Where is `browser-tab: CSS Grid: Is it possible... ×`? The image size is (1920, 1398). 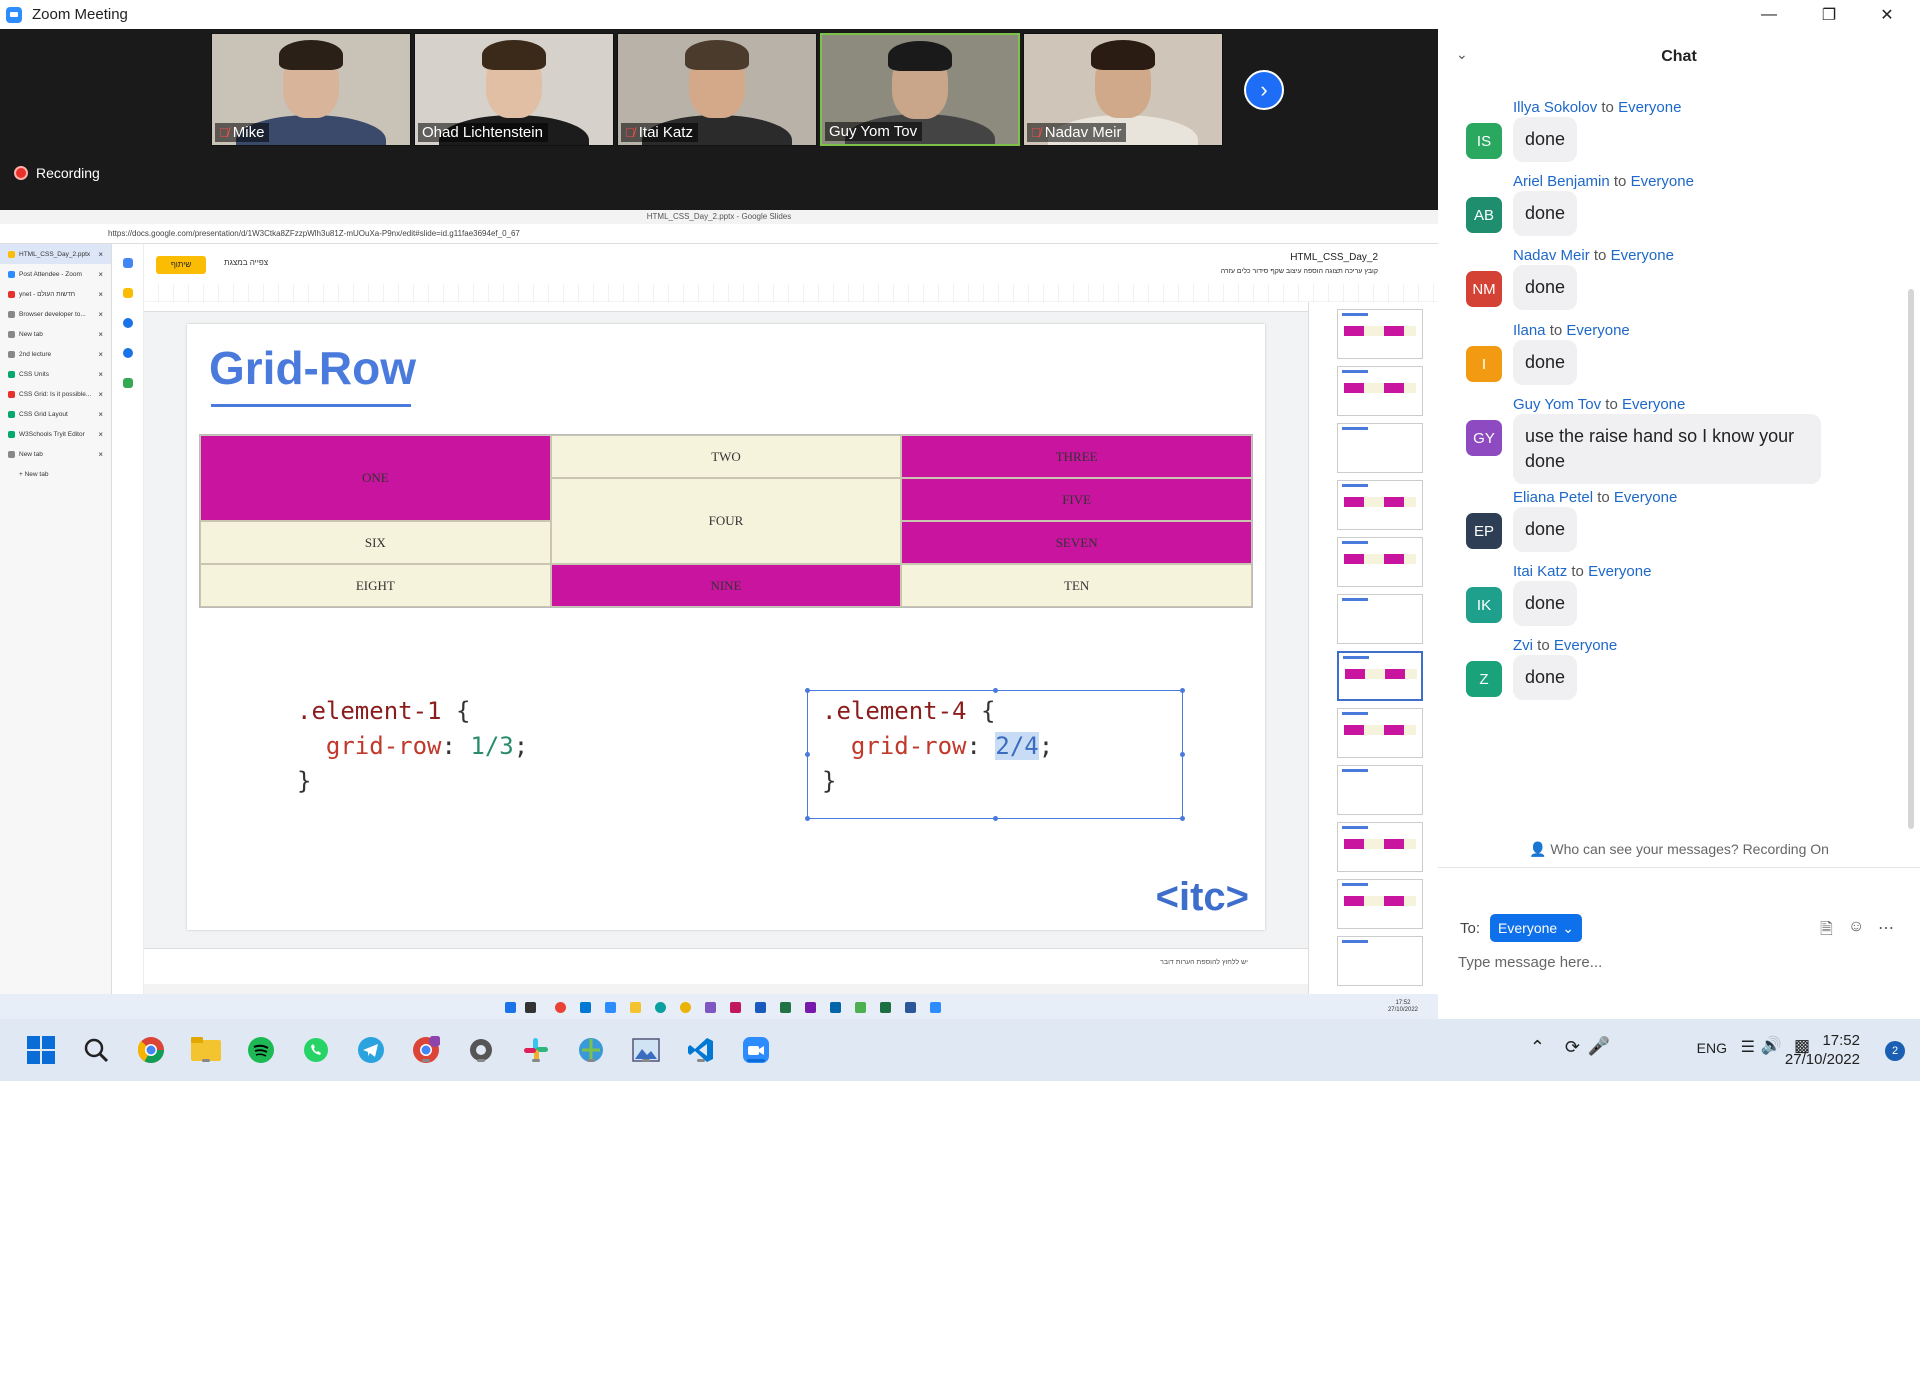
browser-tab: CSS Grid: Is it possible... × is located at coordinates (55, 394).